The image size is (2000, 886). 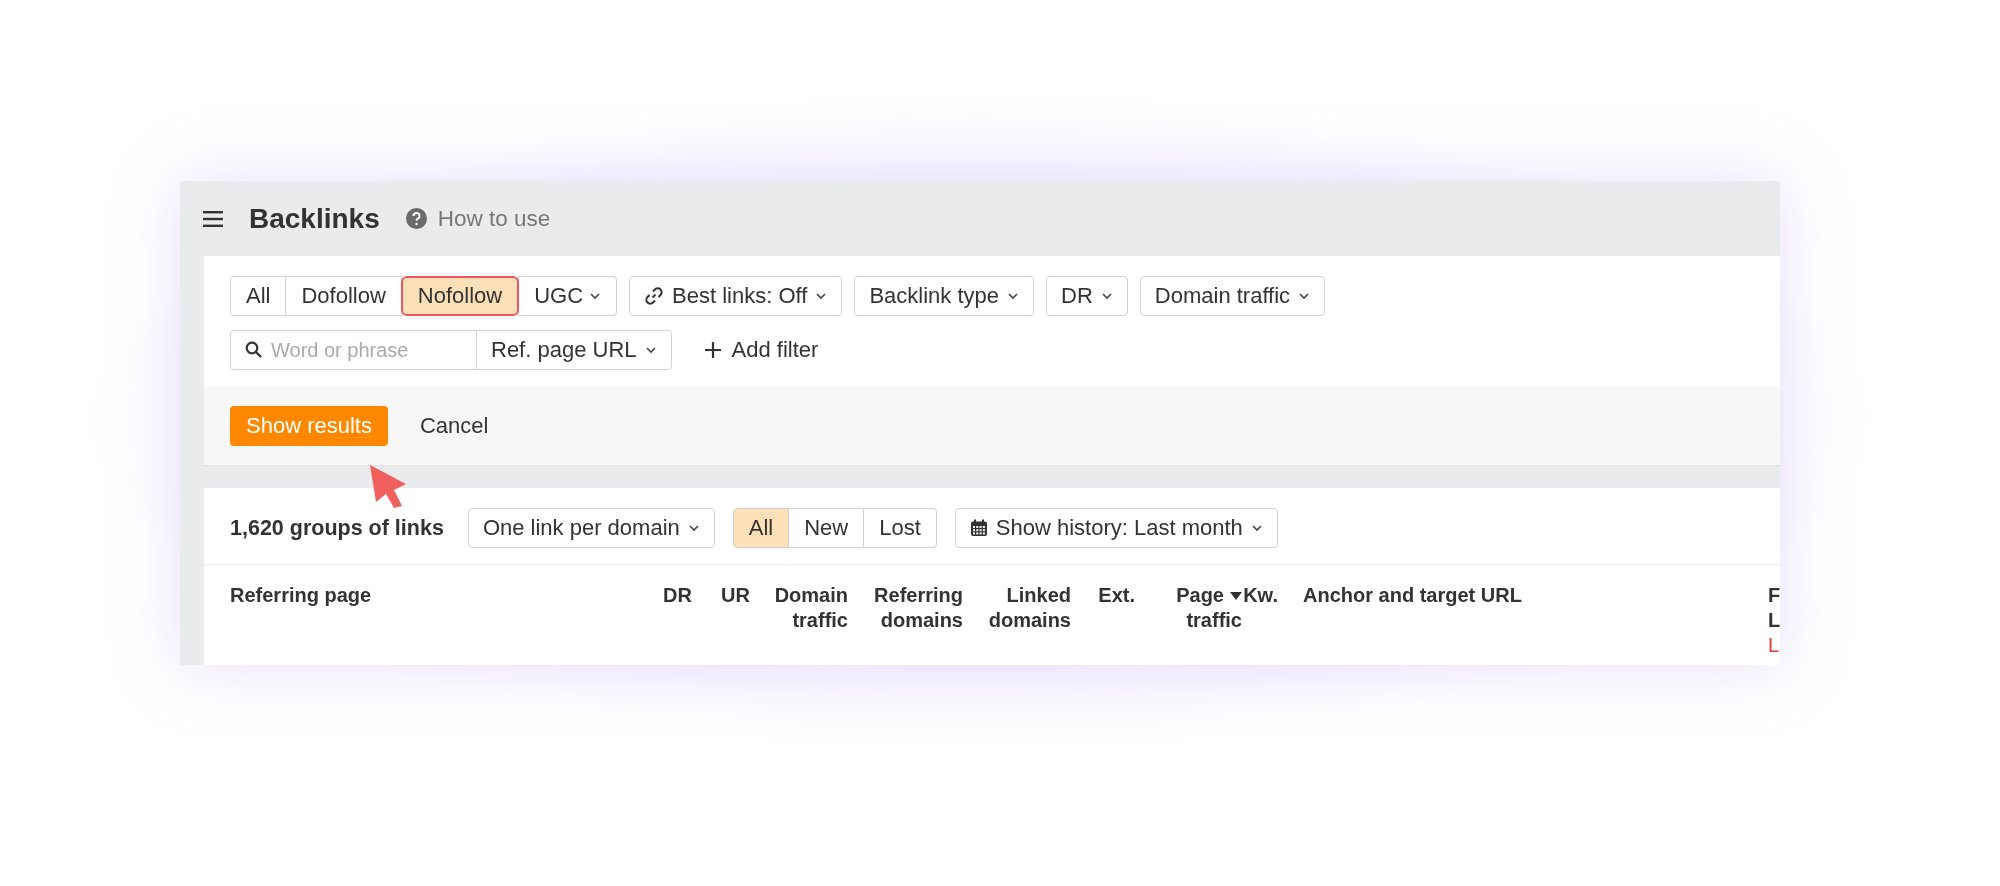 What do you see at coordinates (1209, 595) in the screenshot?
I see `column-header: Page` at bounding box center [1209, 595].